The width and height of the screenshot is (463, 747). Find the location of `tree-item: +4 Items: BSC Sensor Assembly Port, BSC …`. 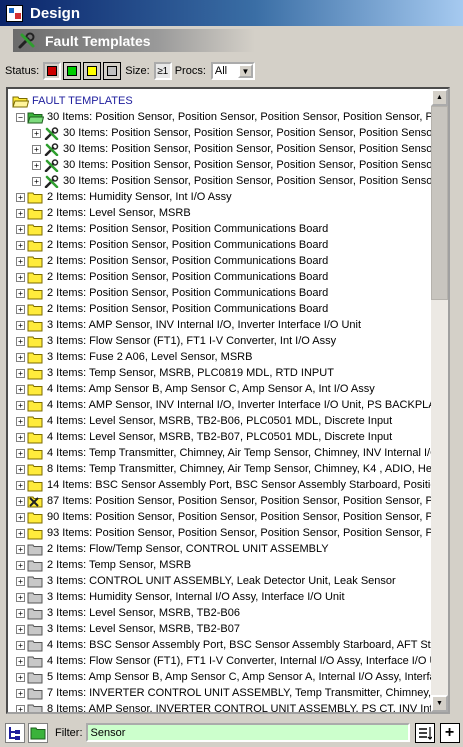

tree-item: +4 Items: BSC Sensor Assembly Port, BSC … is located at coordinates (224, 645).